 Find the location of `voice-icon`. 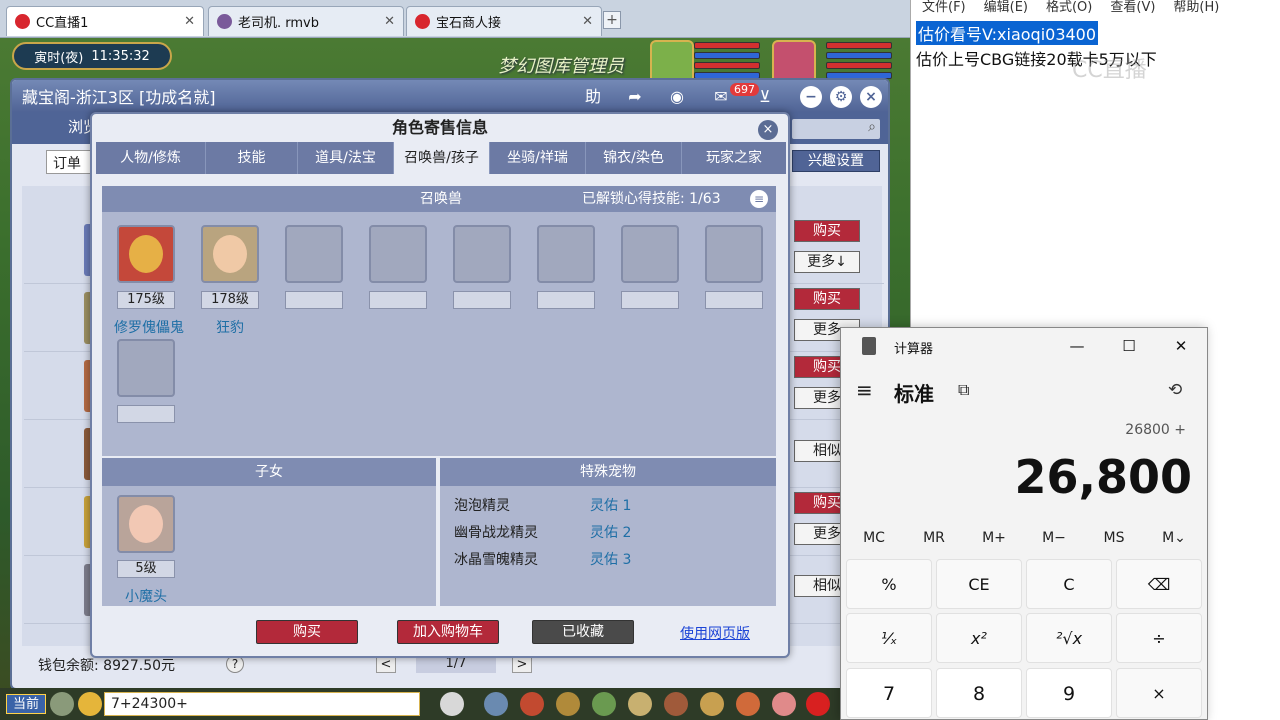

voice-icon is located at coordinates (62, 704).